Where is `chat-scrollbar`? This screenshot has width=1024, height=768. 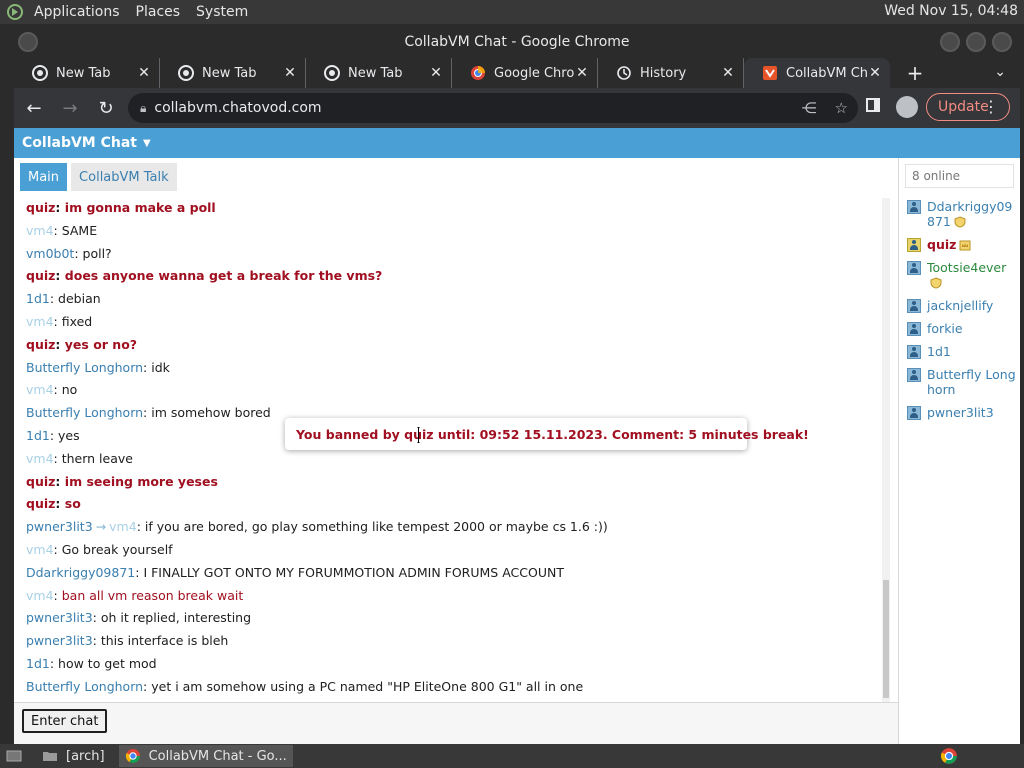 chat-scrollbar is located at coordinates (886, 450).